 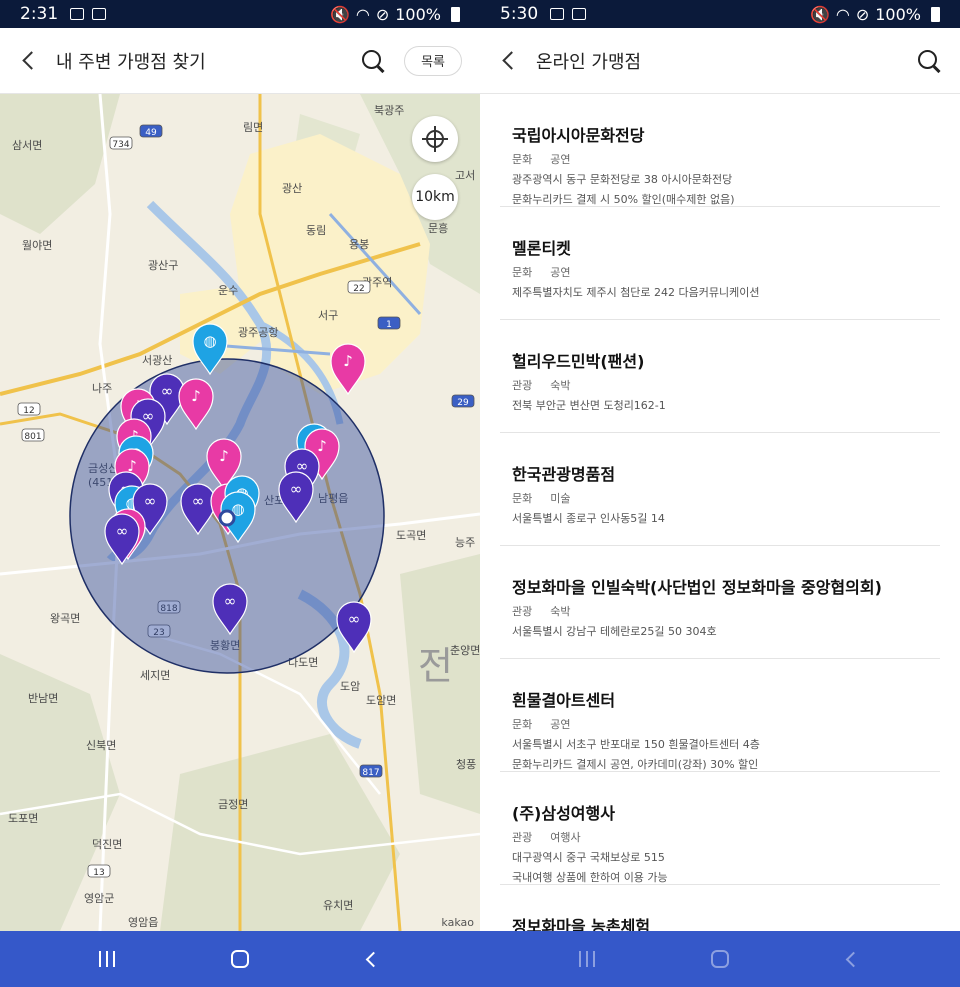 What do you see at coordinates (862, 14) in the screenshot?
I see `dnd-icon: ⊘` at bounding box center [862, 14].